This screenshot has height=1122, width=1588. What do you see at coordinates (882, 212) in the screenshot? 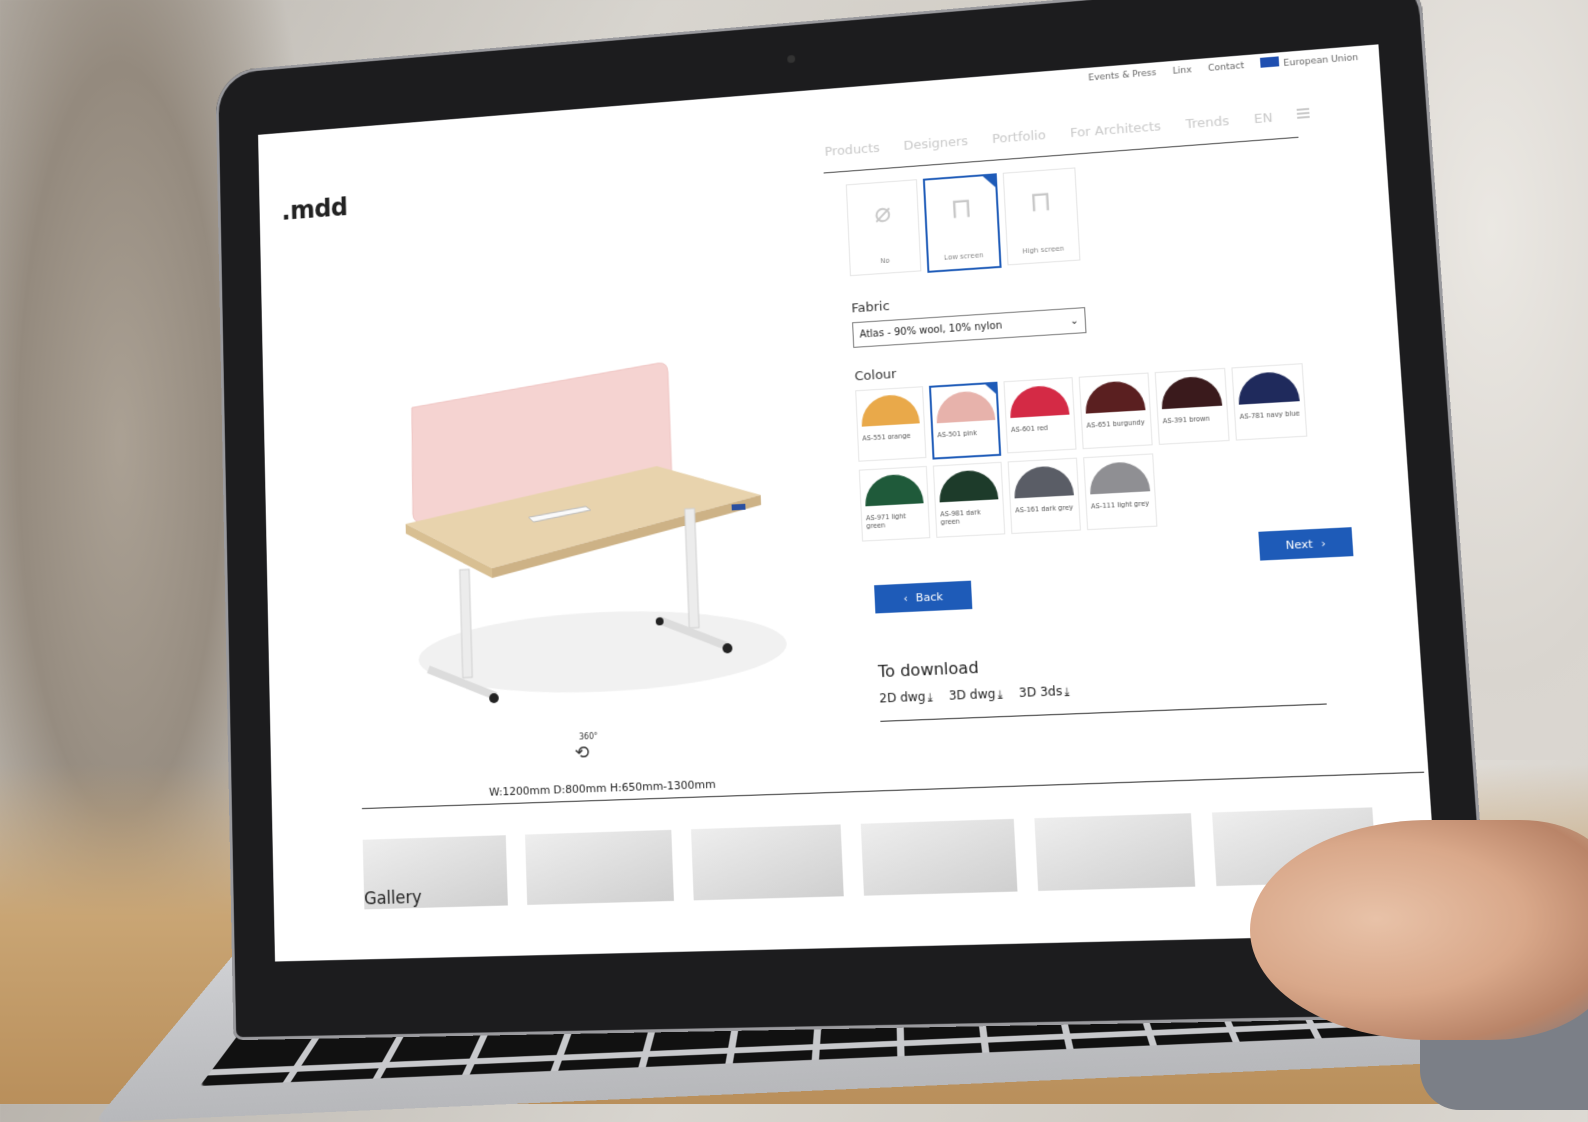
I see `none-icon: ⌀` at bounding box center [882, 212].